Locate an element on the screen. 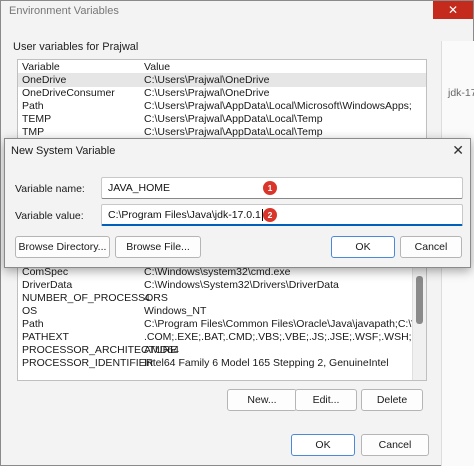 The width and height of the screenshot is (474, 466). list-header: Variable Value is located at coordinates (222, 67).